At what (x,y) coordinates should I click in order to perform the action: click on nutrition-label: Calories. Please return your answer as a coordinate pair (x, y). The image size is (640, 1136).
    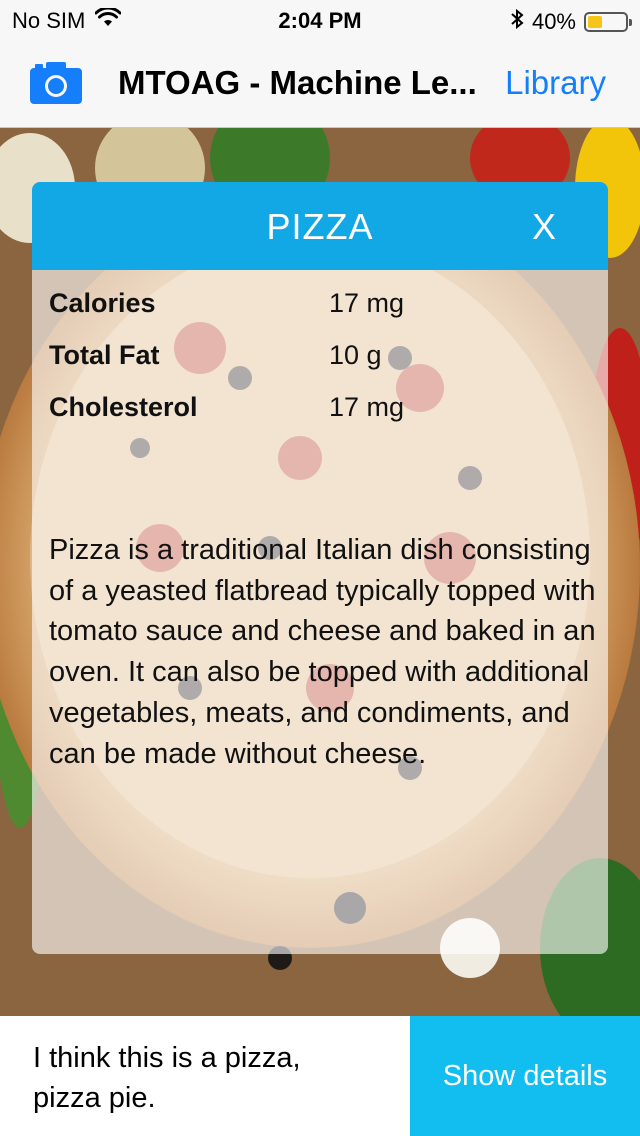
    Looking at the image, I should click on (102, 303).